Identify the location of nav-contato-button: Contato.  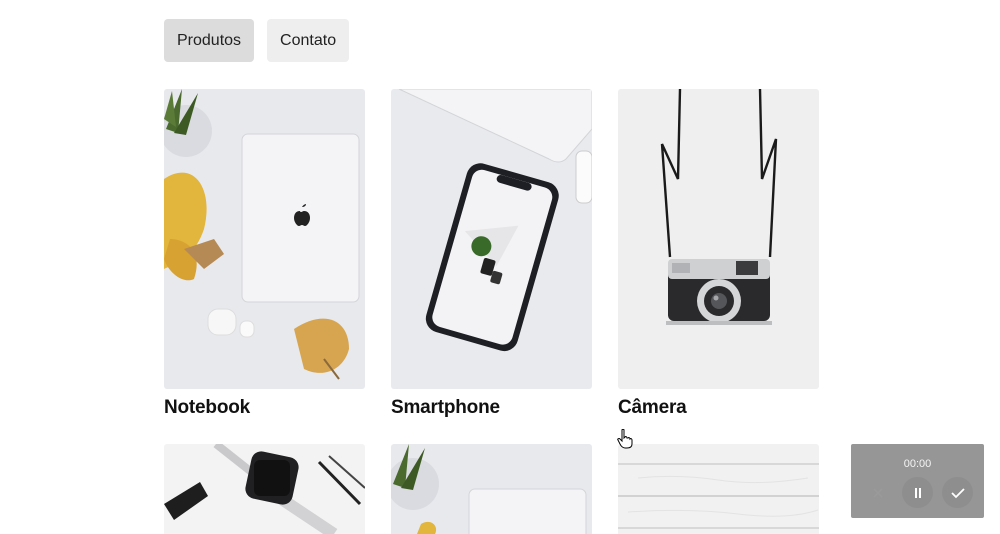
(308, 40).